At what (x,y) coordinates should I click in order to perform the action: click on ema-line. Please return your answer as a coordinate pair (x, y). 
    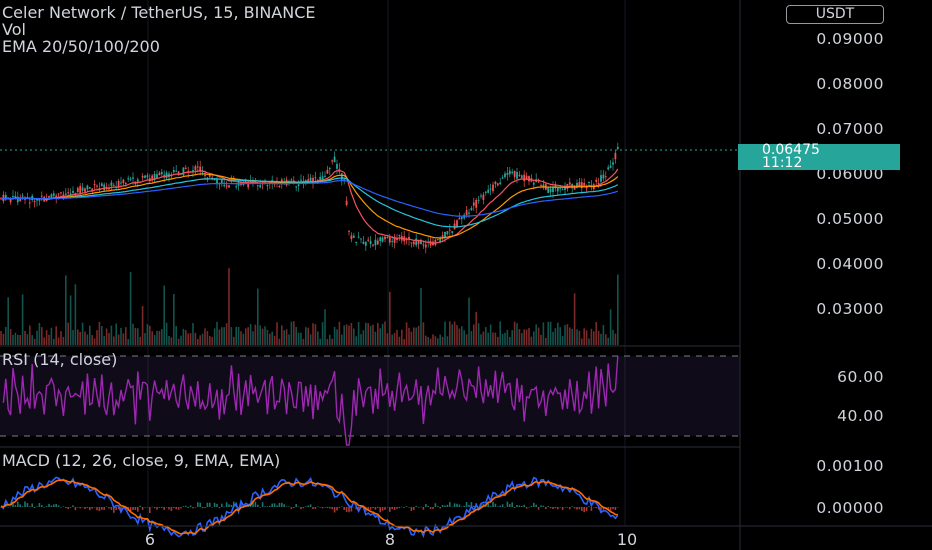
    Looking at the image, I should click on (309, 202).